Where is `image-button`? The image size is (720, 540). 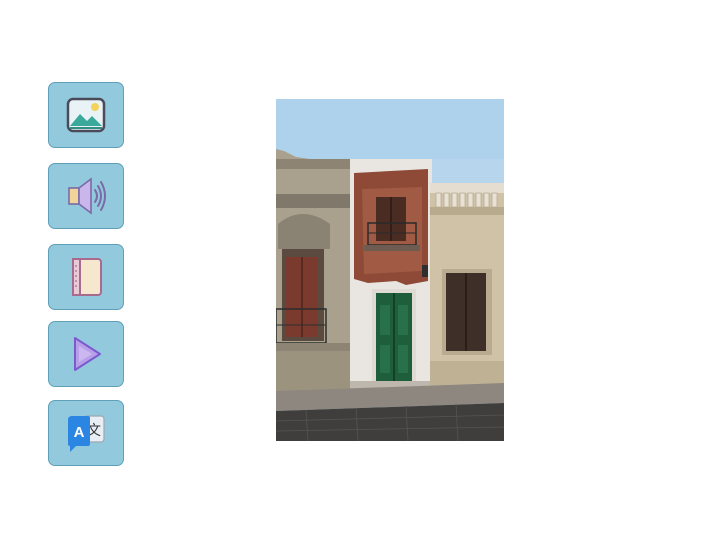 image-button is located at coordinates (86, 115).